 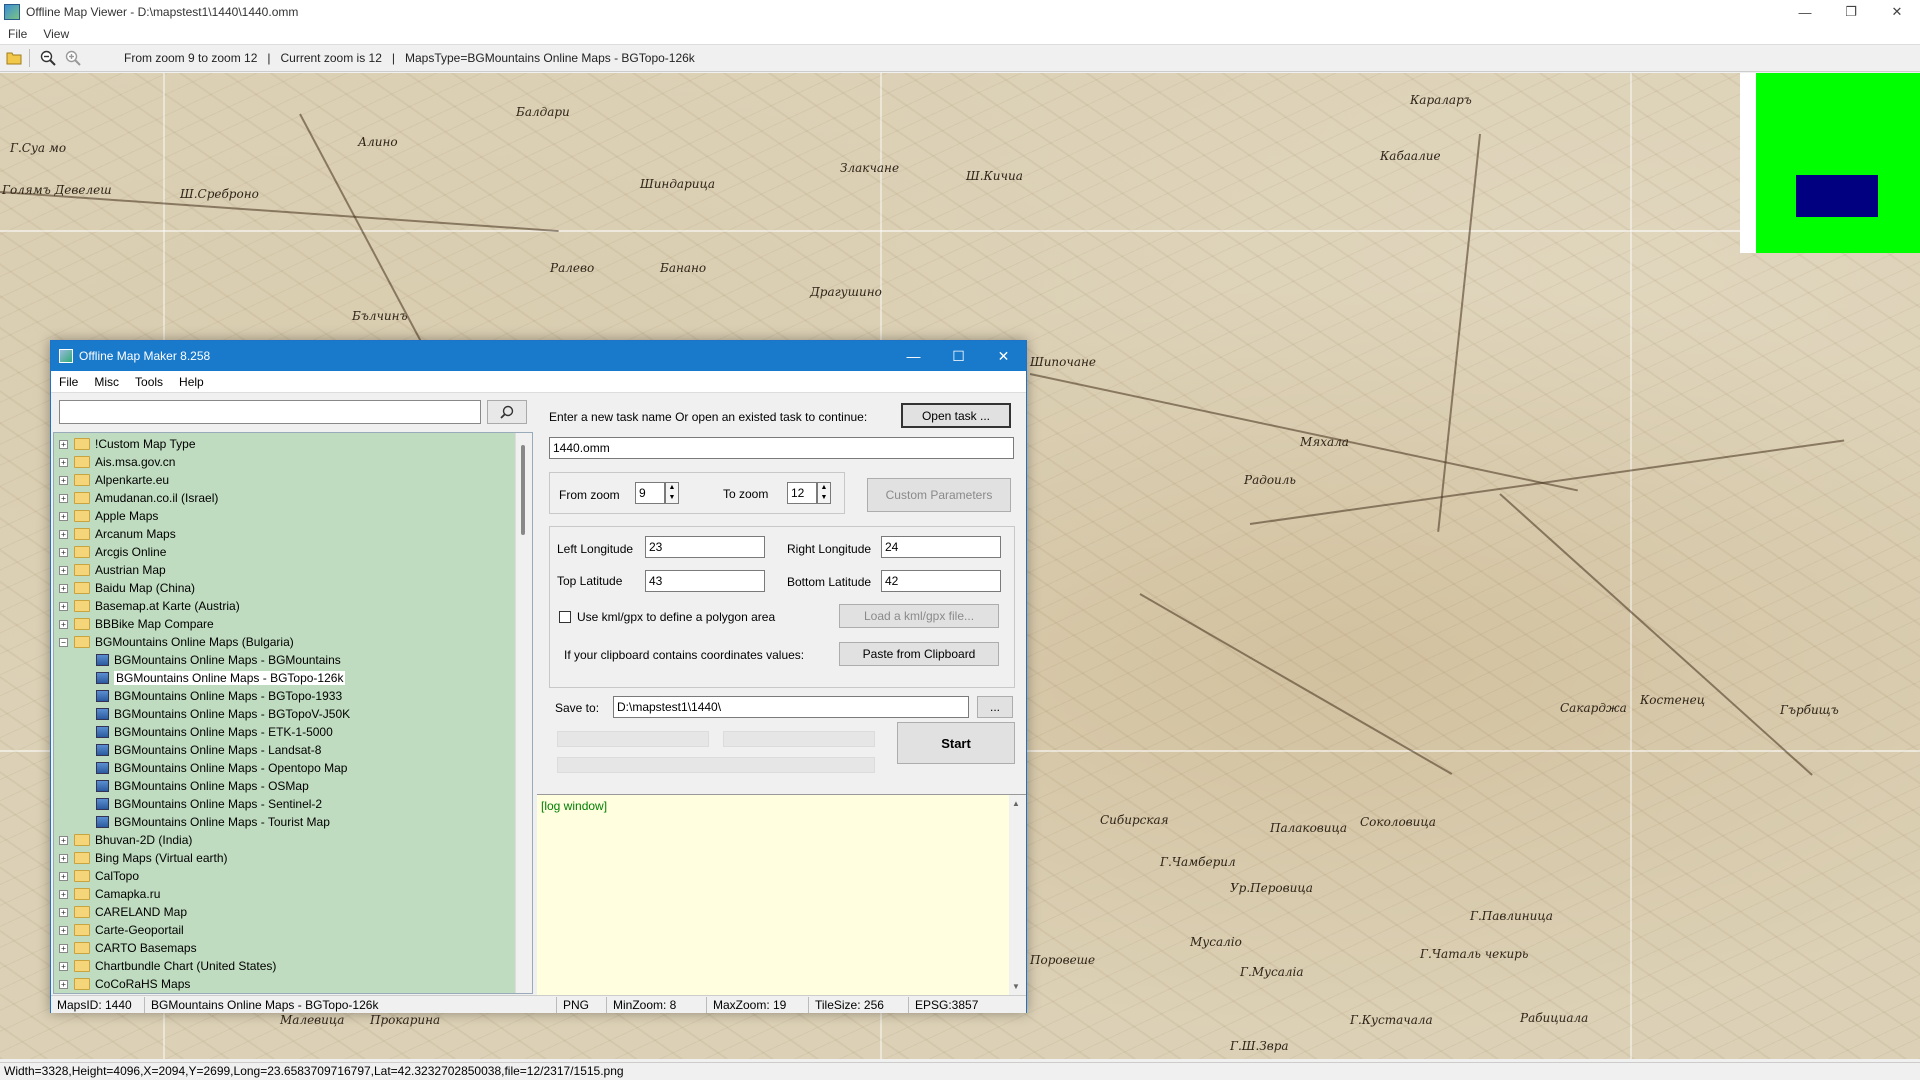 What do you see at coordinates (913, 356) in the screenshot?
I see `dialog-minimize-icon: —` at bounding box center [913, 356].